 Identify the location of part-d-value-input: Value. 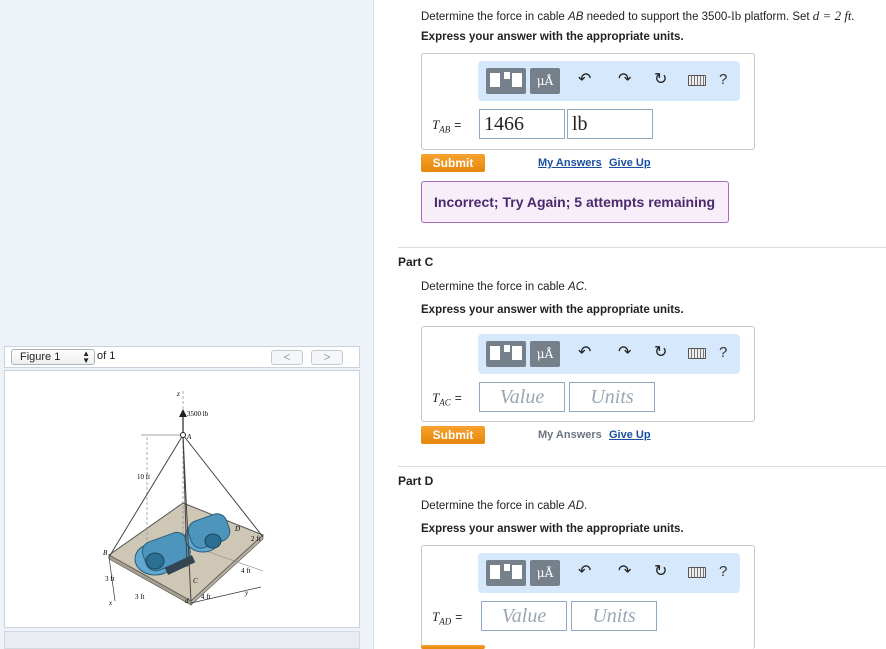
(524, 616).